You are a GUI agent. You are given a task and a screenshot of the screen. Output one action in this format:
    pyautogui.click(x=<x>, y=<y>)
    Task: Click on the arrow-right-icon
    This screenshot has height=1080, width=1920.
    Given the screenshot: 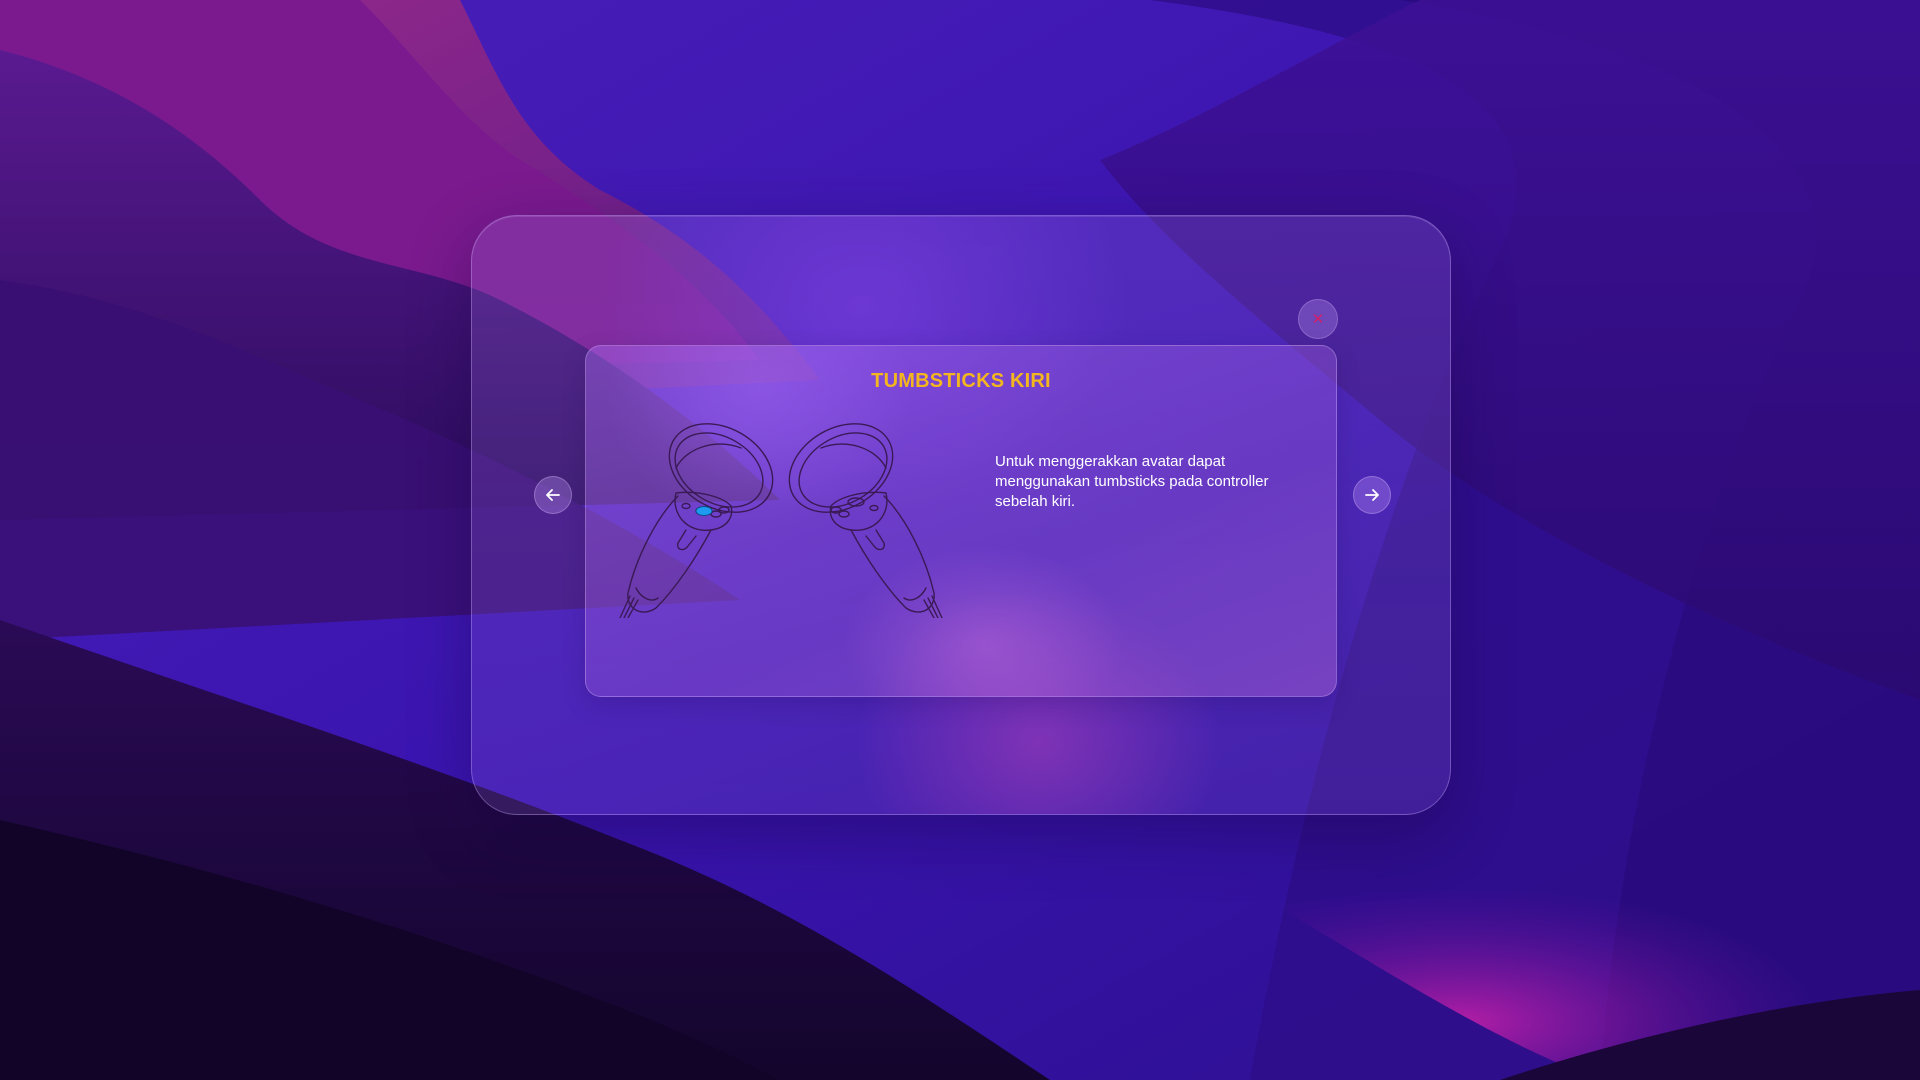 What is the action you would take?
    pyautogui.click(x=1372, y=495)
    